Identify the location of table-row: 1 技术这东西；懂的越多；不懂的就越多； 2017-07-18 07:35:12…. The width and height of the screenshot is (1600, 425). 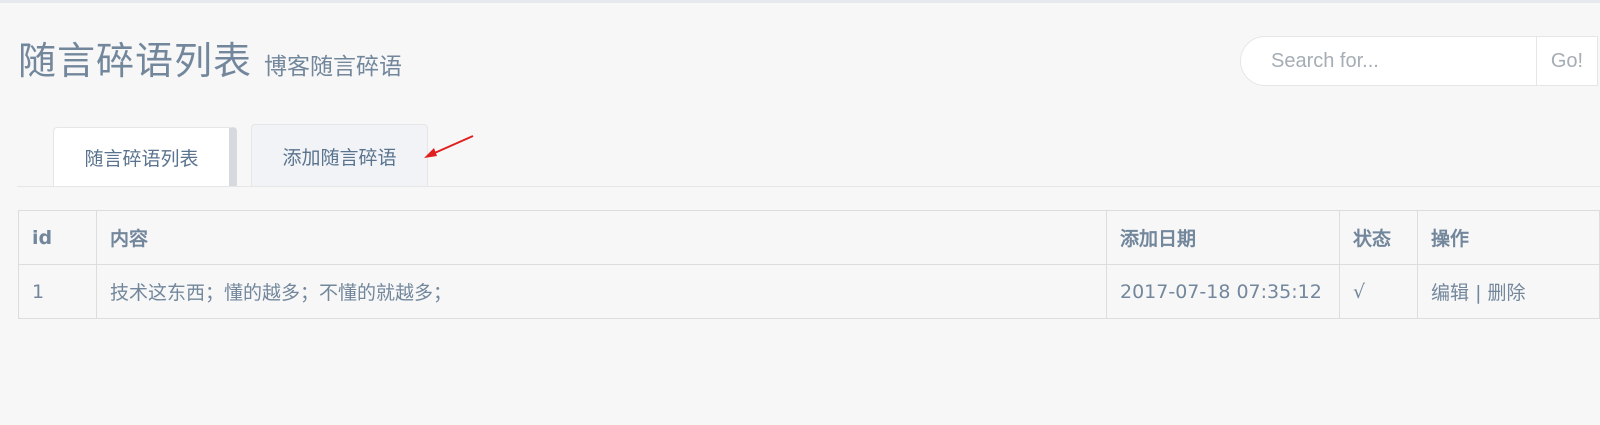
(809, 291).